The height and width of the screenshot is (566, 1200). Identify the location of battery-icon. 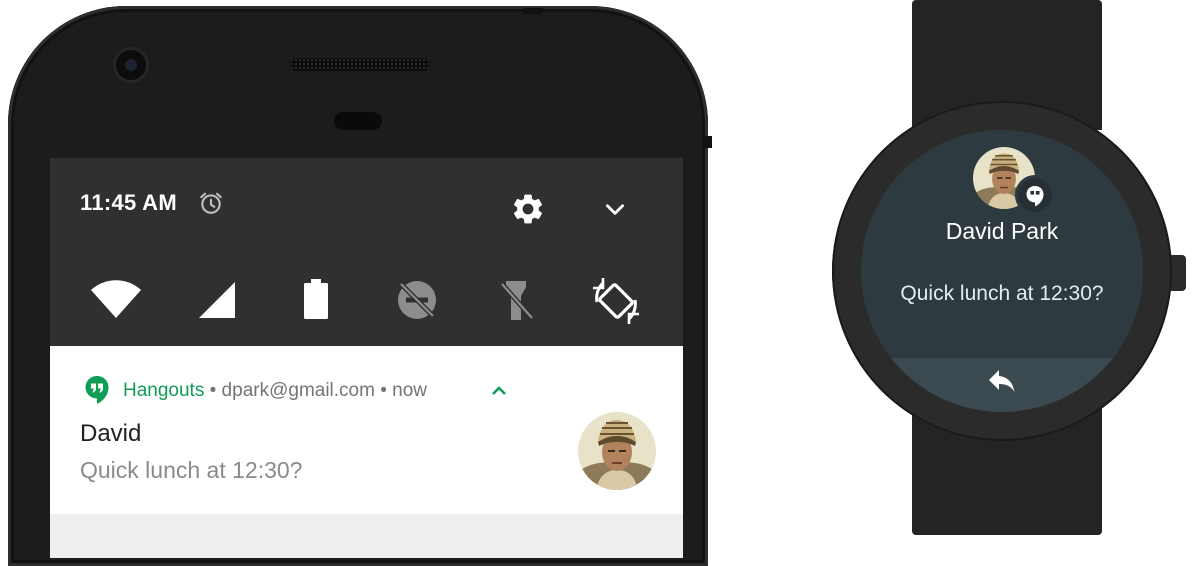
(316, 299).